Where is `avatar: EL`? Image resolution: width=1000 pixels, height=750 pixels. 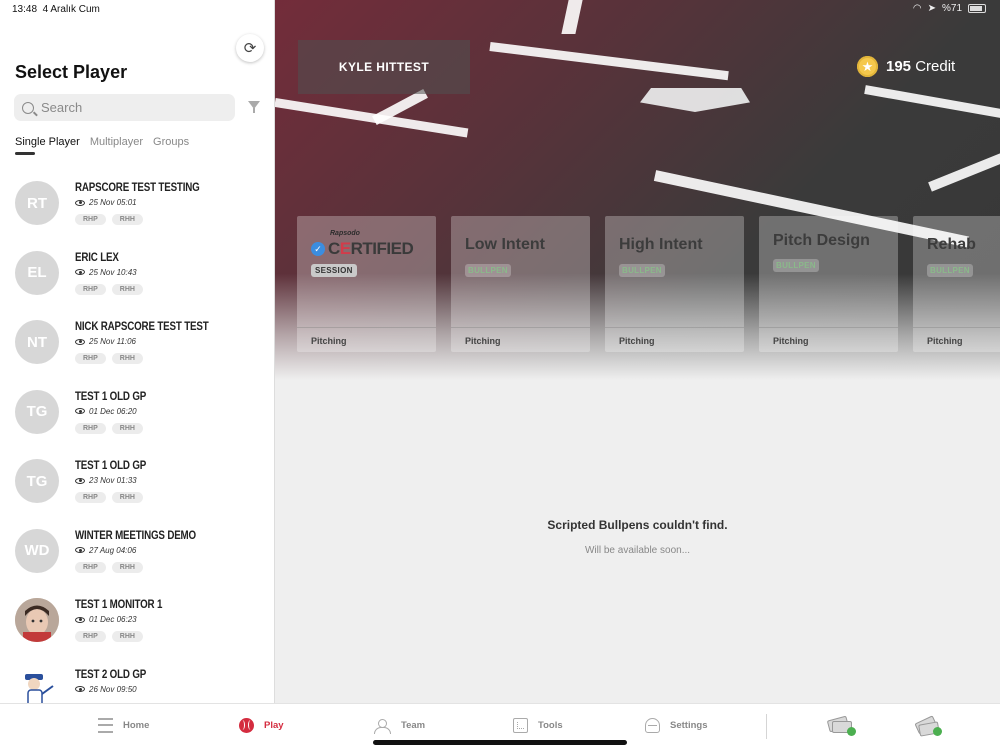
avatar: EL is located at coordinates (37, 272).